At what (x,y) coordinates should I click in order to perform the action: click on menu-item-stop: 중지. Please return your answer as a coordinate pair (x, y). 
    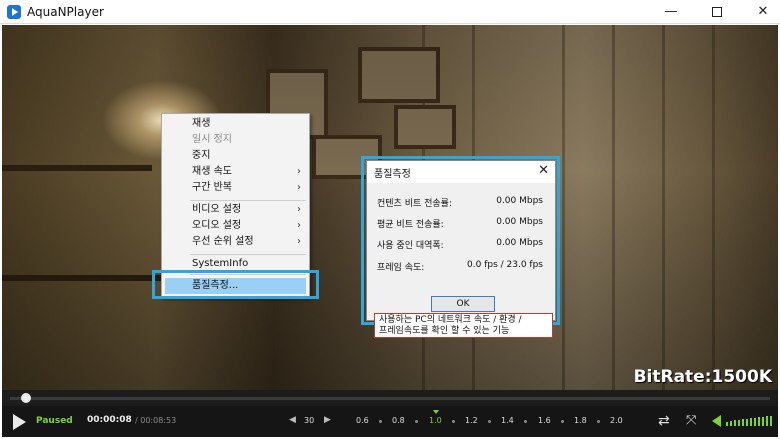
    Looking at the image, I should click on (235, 156).